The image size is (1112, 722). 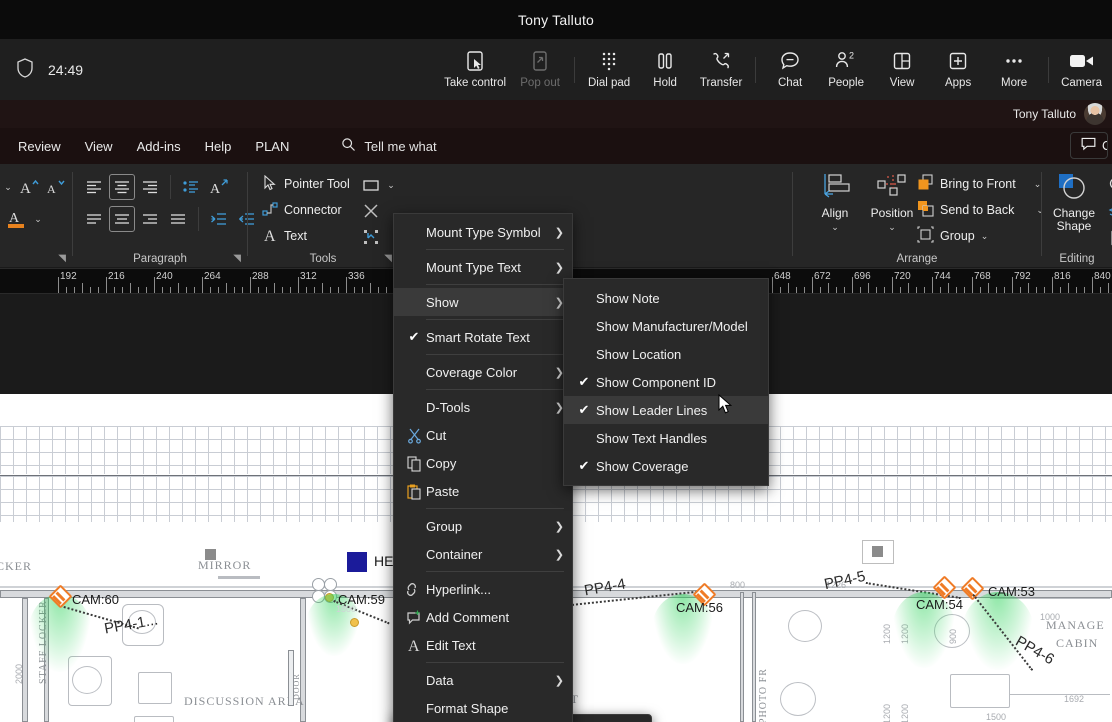 I want to click on menu-item-mount-type-symbol: Mount Type Symbol ❯, so click(x=483, y=232).